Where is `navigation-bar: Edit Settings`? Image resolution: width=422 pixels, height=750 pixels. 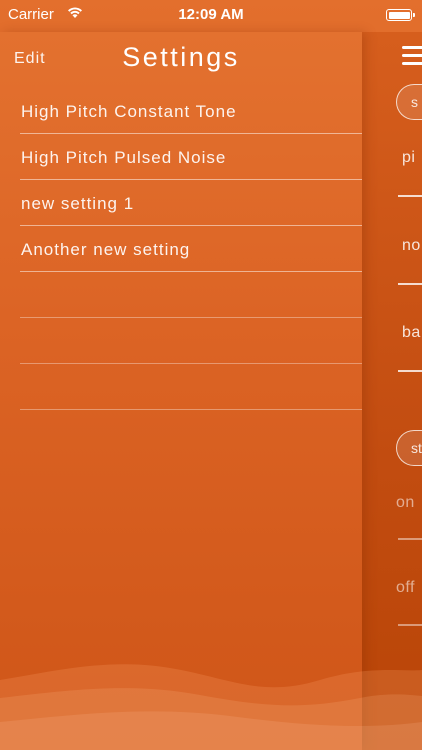
navigation-bar: Edit Settings is located at coordinates (181, 60).